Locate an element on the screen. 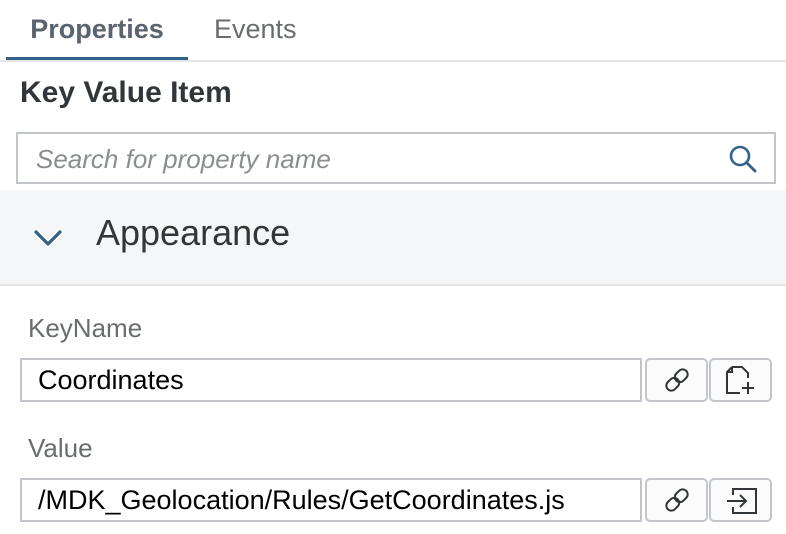  value-label: Value is located at coordinates (60, 448).